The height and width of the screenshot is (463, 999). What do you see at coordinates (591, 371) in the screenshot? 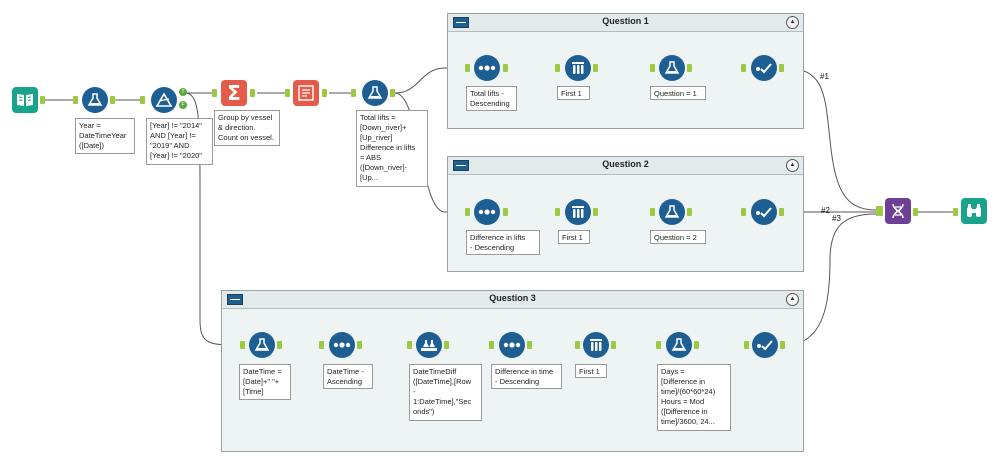
I see `annotation-q3-sample: First 1` at bounding box center [591, 371].